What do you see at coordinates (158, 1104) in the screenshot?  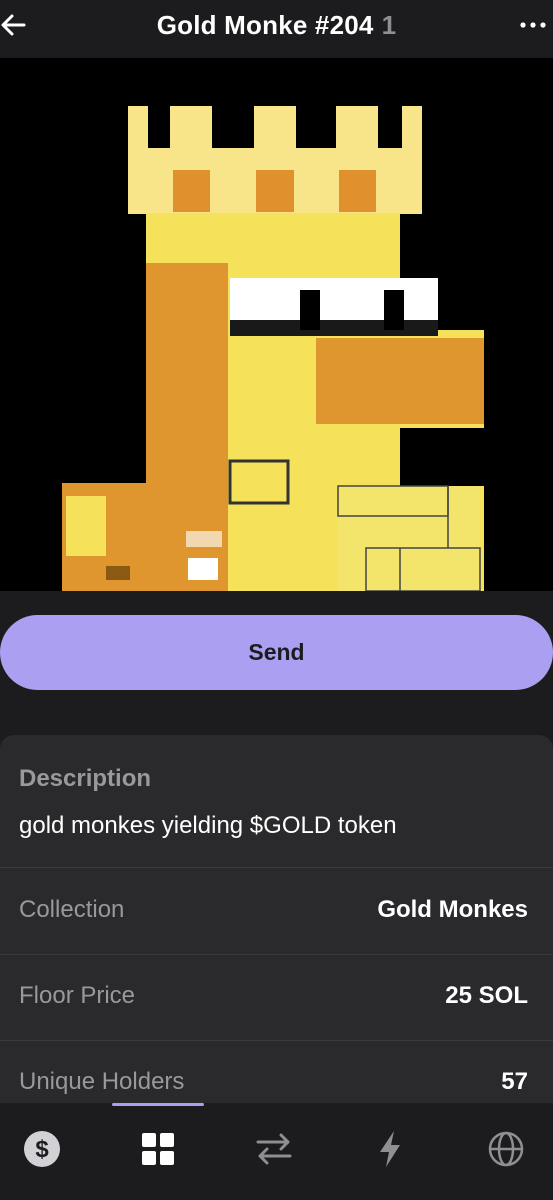 I see `active-tab-indicator` at bounding box center [158, 1104].